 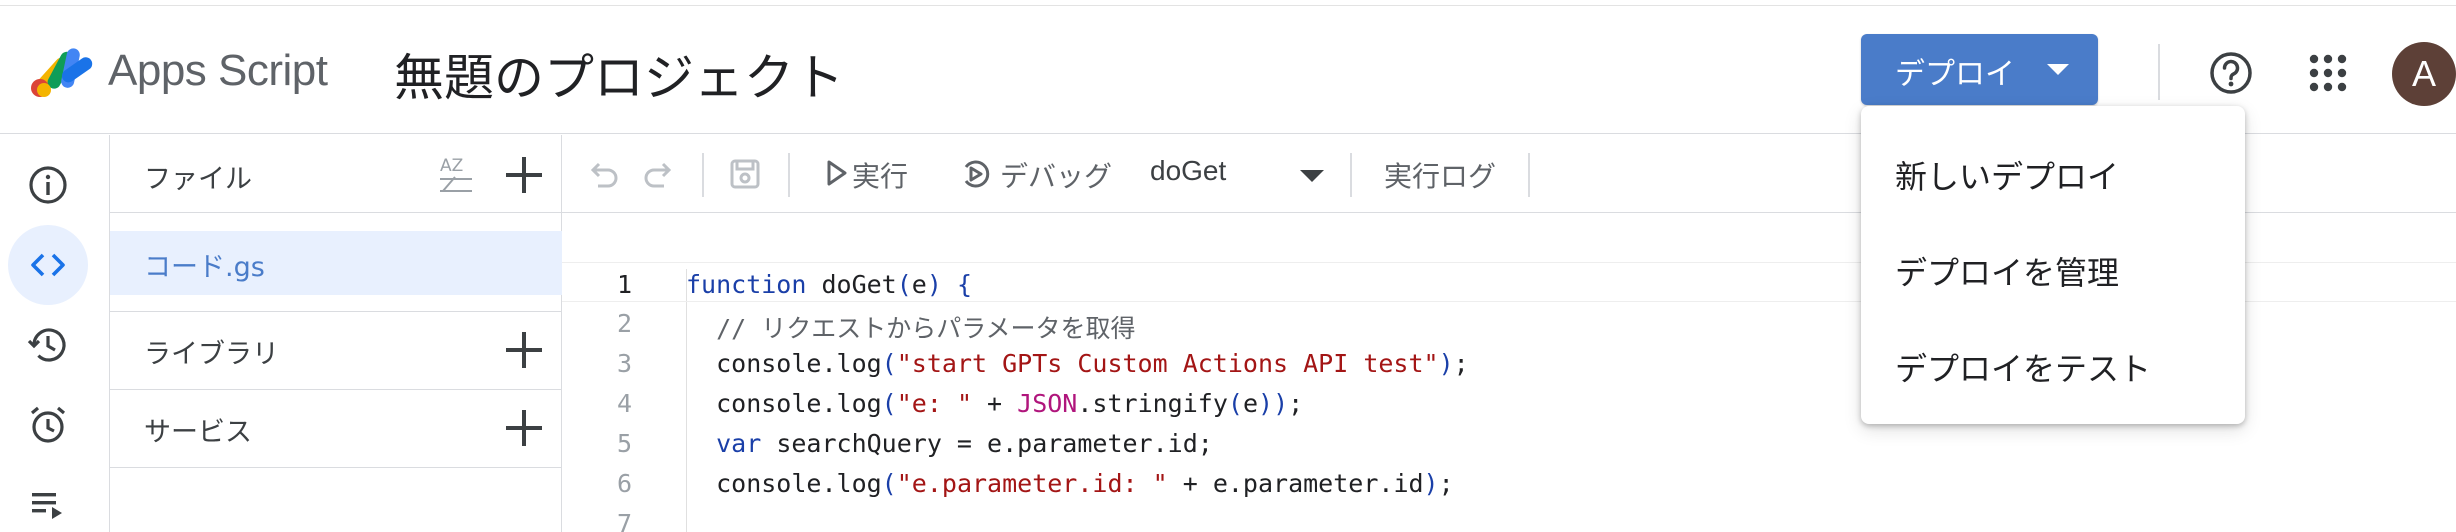 I want to click on code-line: 5 var searchQuery = e.parameter.id;, so click(x=1509, y=442).